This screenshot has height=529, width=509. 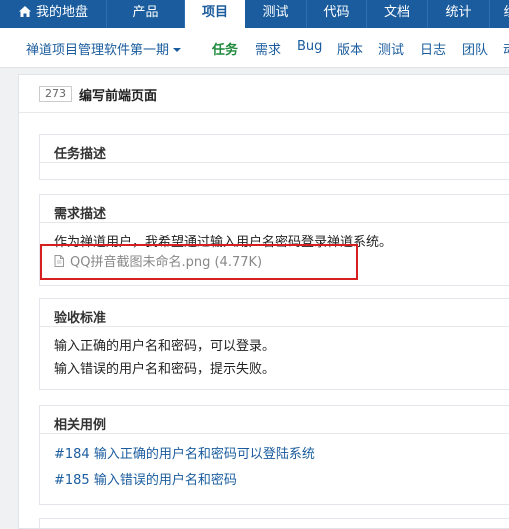 I want to click on nav-tab-label: 我的地盘, so click(x=61, y=12).